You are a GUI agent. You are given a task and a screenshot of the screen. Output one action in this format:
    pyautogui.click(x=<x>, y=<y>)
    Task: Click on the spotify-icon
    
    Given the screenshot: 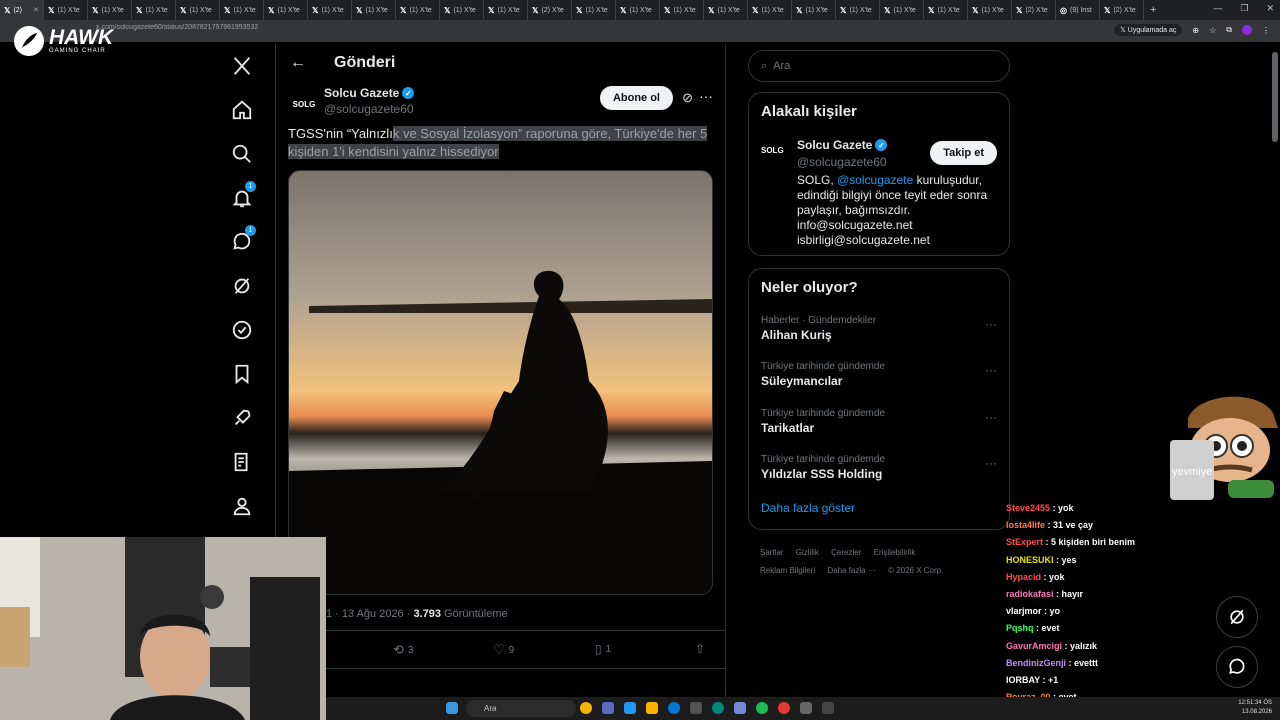 What is the action you would take?
    pyautogui.click(x=762, y=708)
    